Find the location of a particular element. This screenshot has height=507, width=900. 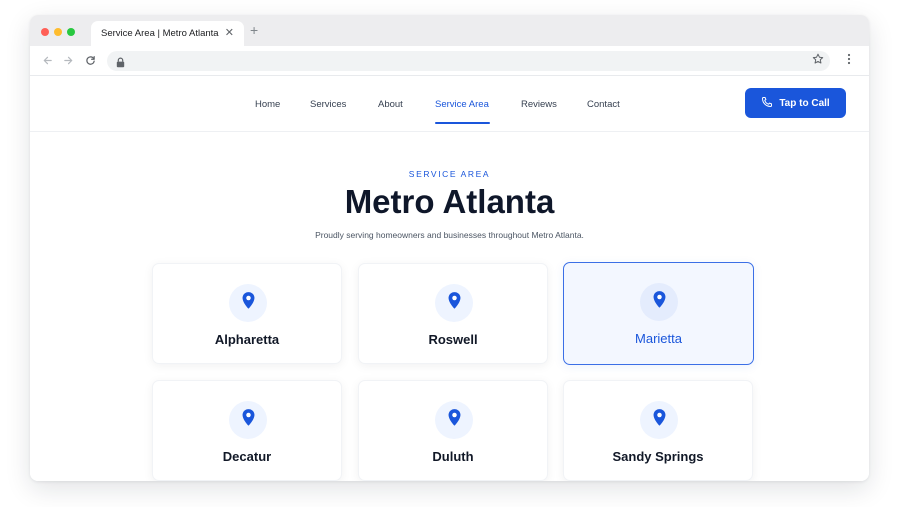

nav-link-services: Services is located at coordinates (328, 104).